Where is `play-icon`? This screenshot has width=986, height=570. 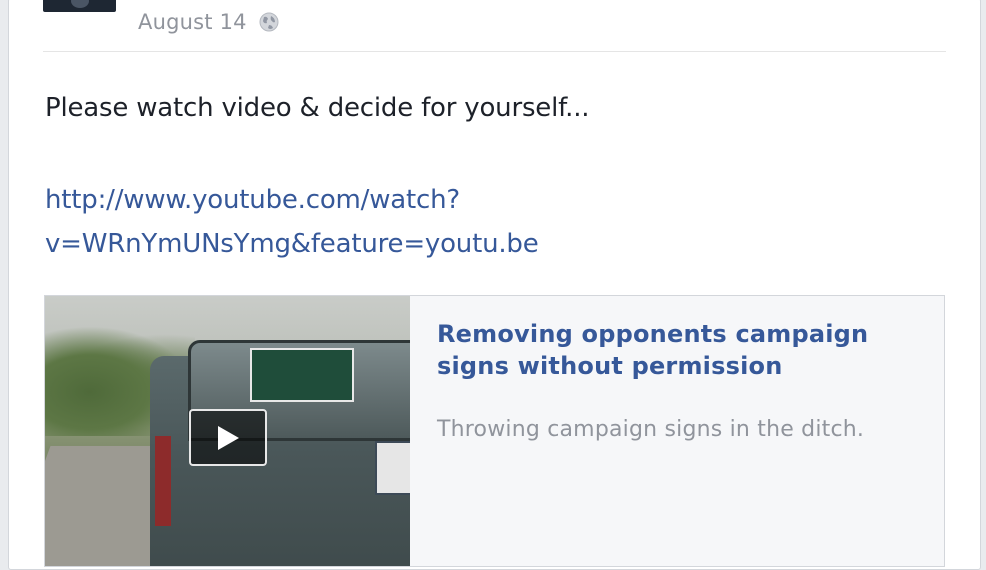
play-icon is located at coordinates (228, 437).